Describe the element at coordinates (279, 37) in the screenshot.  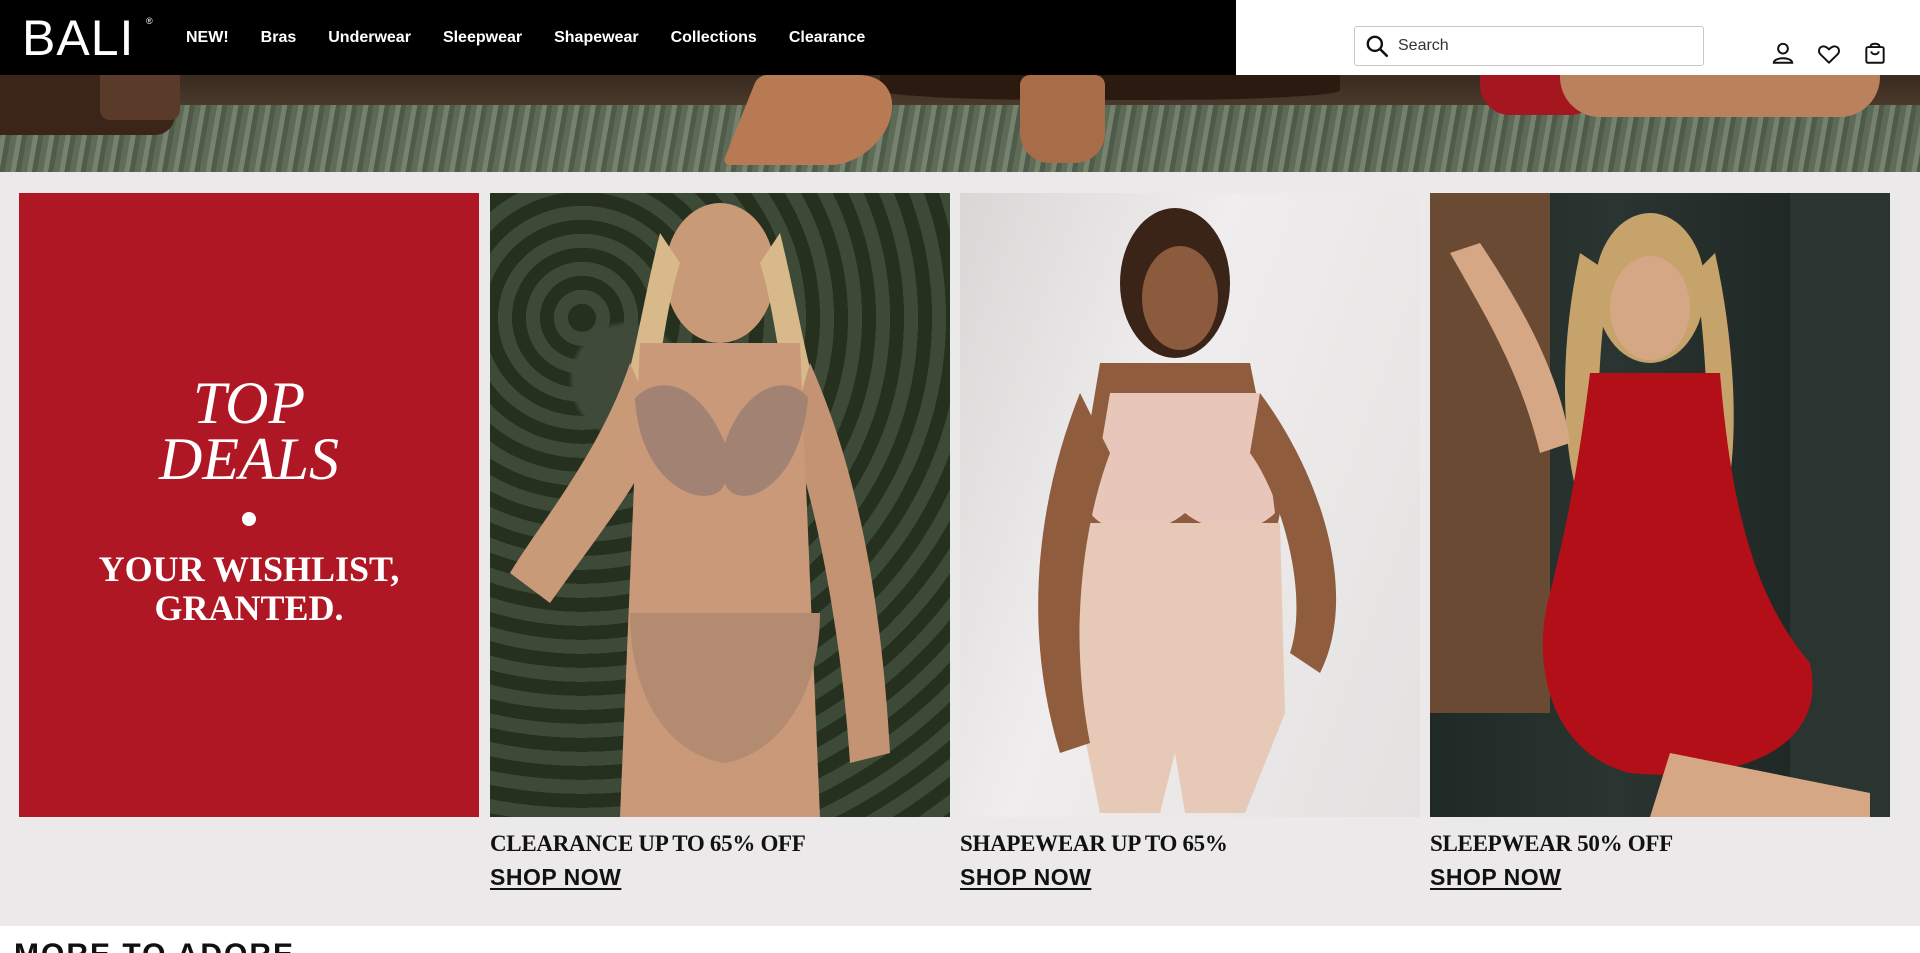
I see `nav-item-bras: Bras` at that location.